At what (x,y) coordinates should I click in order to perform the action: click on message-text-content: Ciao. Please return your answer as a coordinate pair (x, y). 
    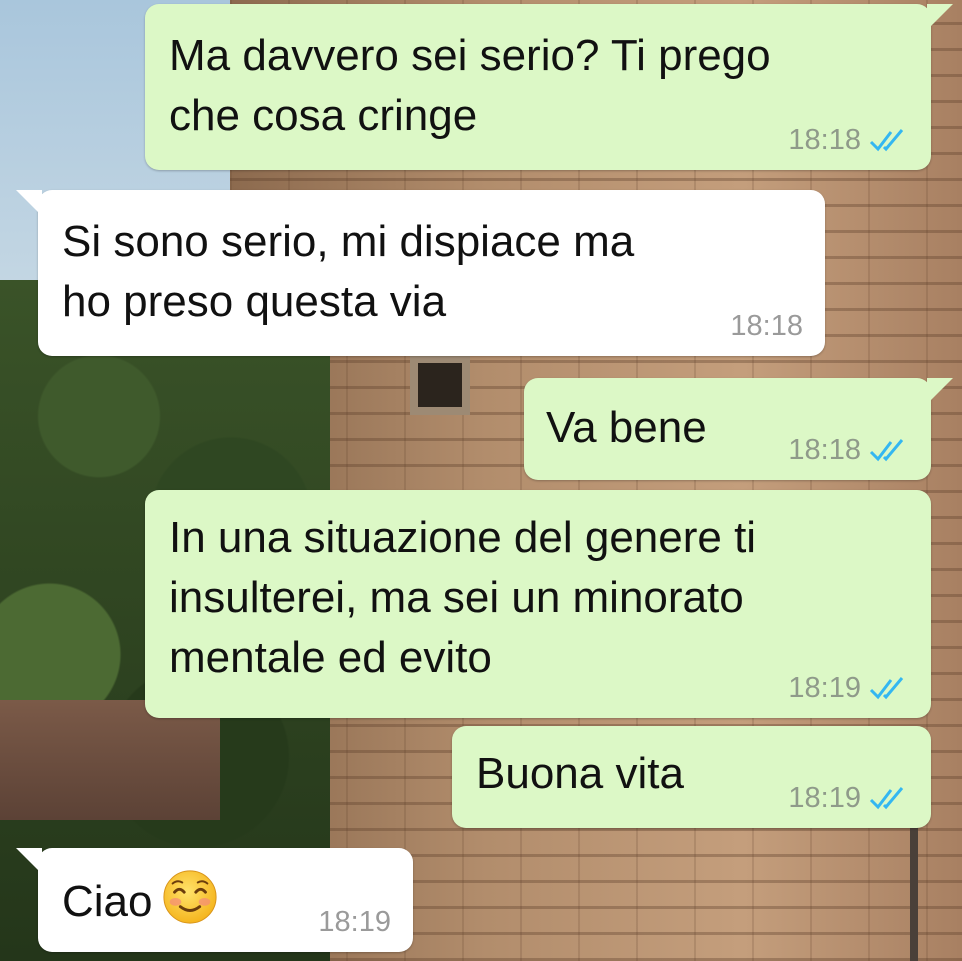
    Looking at the image, I should click on (107, 901).